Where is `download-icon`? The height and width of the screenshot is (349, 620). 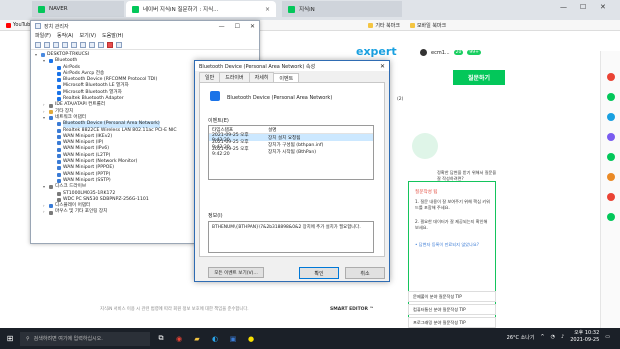 download-icon is located at coordinates (119, 44).